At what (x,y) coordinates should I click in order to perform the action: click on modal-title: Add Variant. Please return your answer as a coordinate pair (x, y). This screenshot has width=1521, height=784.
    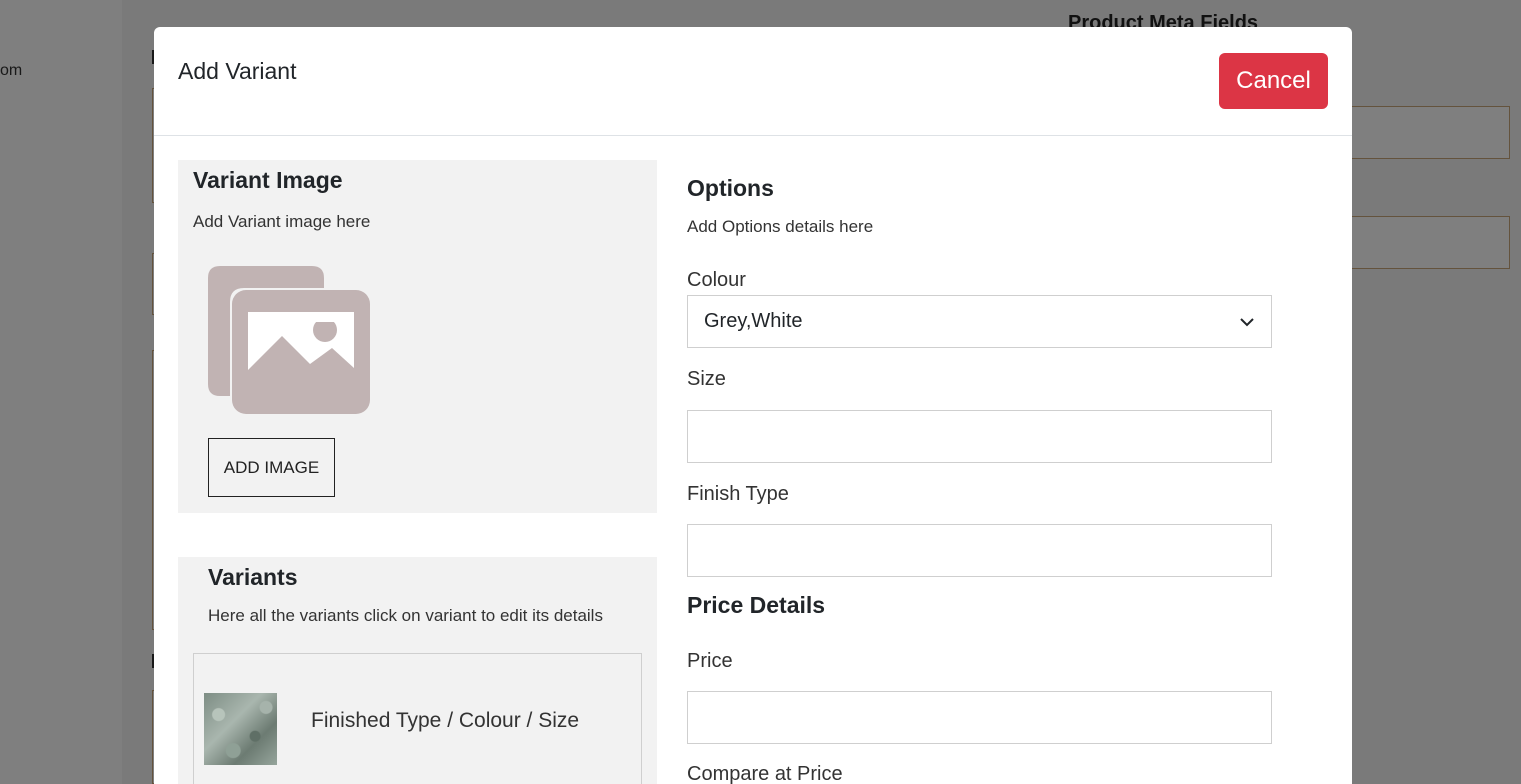
    Looking at the image, I should click on (237, 71).